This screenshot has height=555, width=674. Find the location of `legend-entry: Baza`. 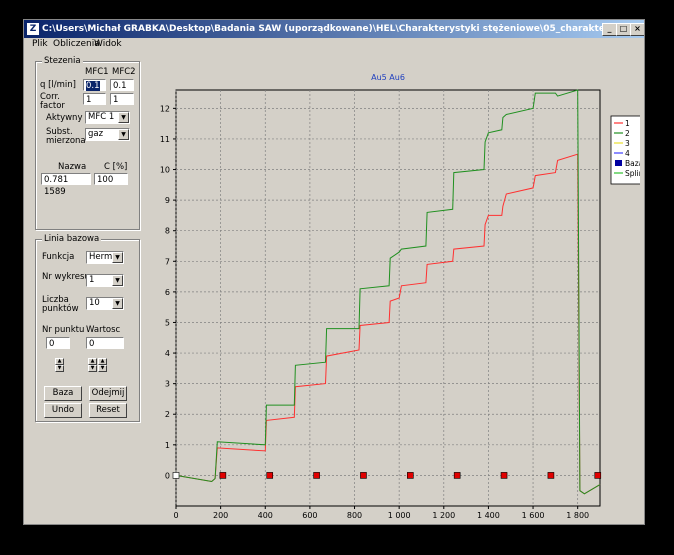

legend-entry: Baza is located at coordinates (632, 163).